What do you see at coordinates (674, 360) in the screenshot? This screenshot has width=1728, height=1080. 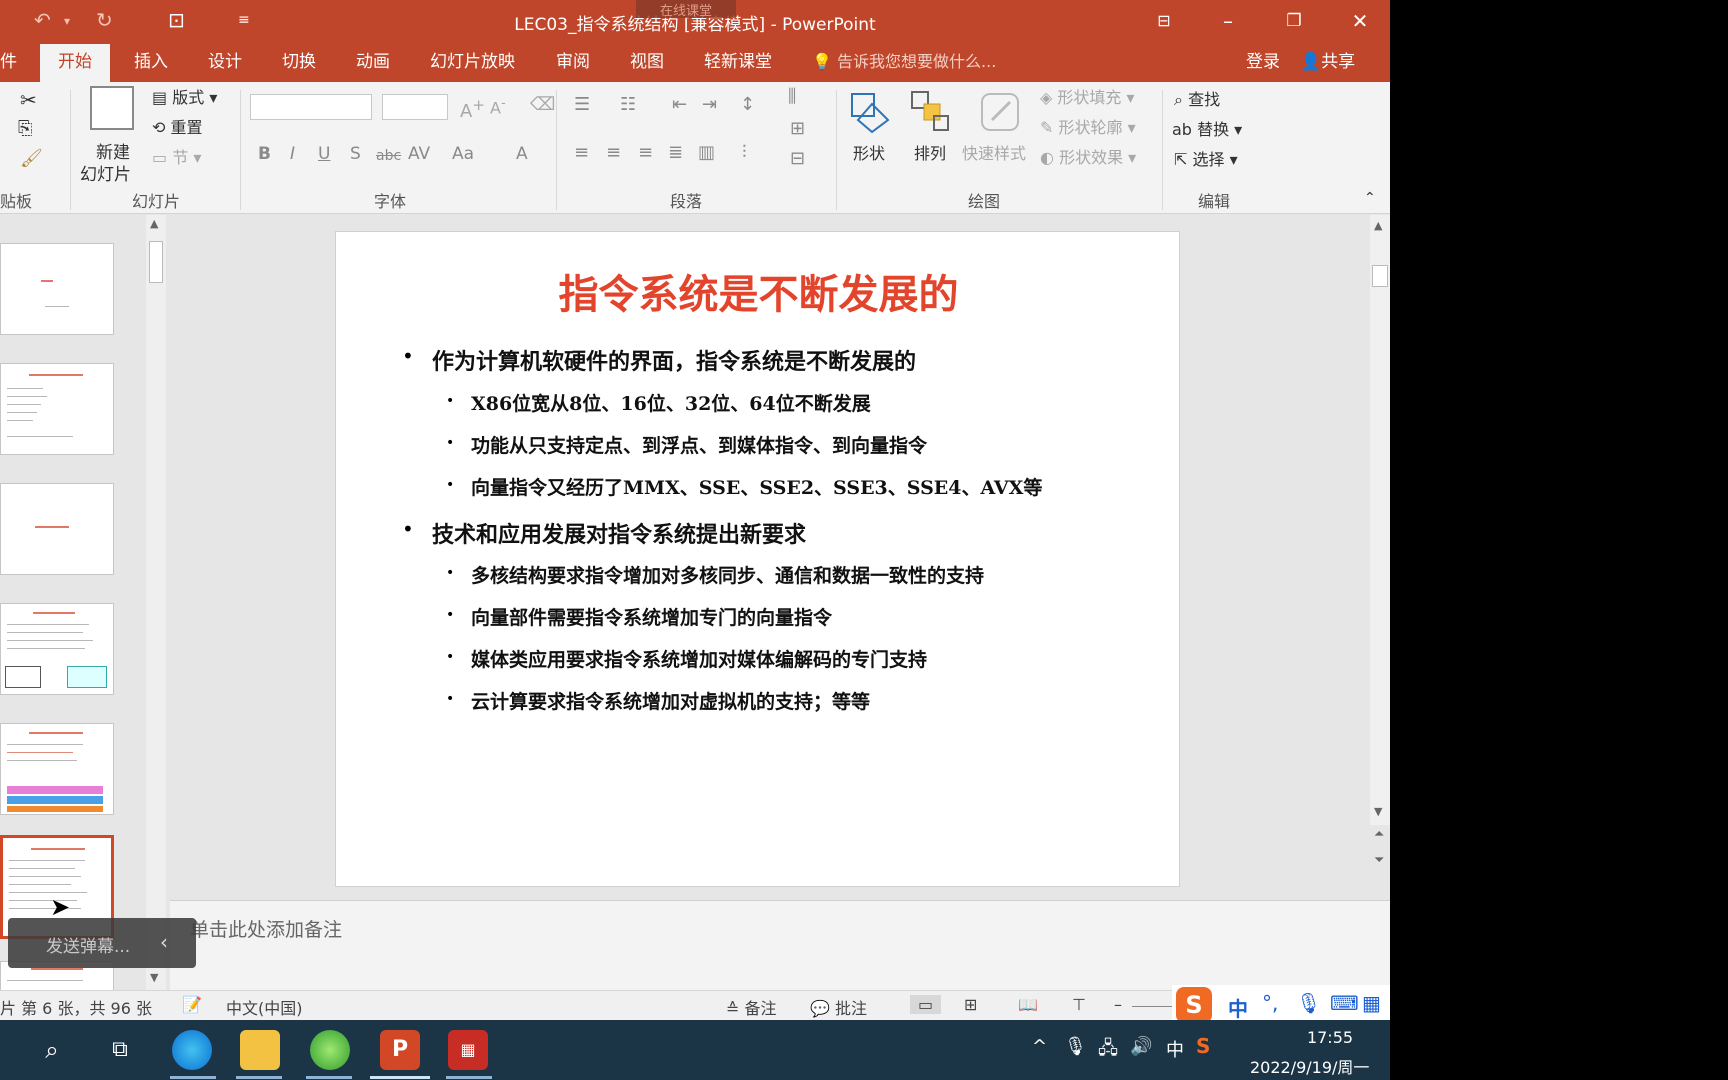 I see `bullet-level1: 作为计算机软硬件的界面，指令系统是不断发展的` at bounding box center [674, 360].